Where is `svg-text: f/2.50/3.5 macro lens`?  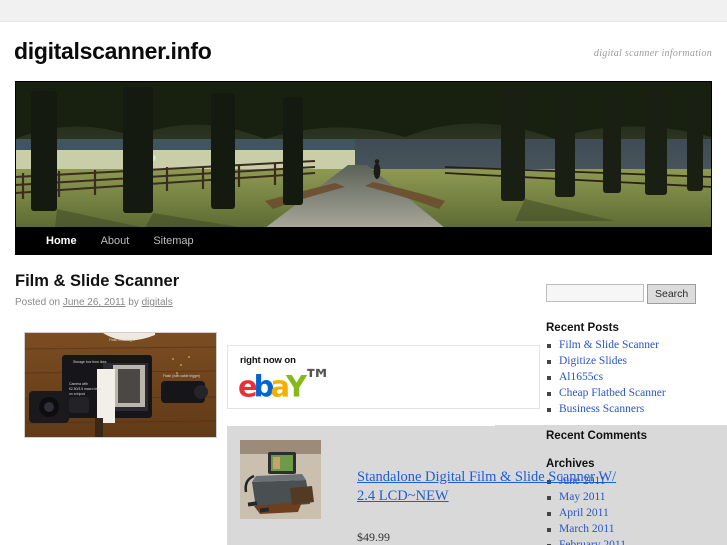
svg-text: f/2.50/3.5 macro lens is located at coordinates (85, 389).